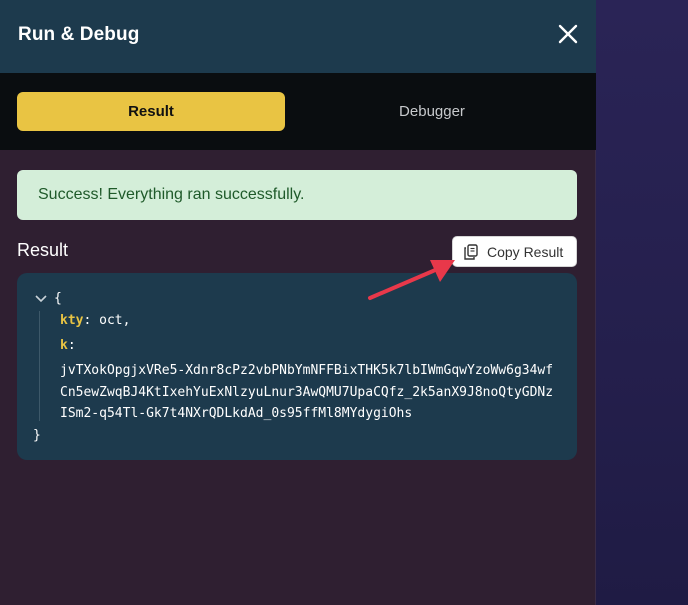  What do you see at coordinates (525, 251) in the screenshot?
I see `copy-result-label: Copy Result` at bounding box center [525, 251].